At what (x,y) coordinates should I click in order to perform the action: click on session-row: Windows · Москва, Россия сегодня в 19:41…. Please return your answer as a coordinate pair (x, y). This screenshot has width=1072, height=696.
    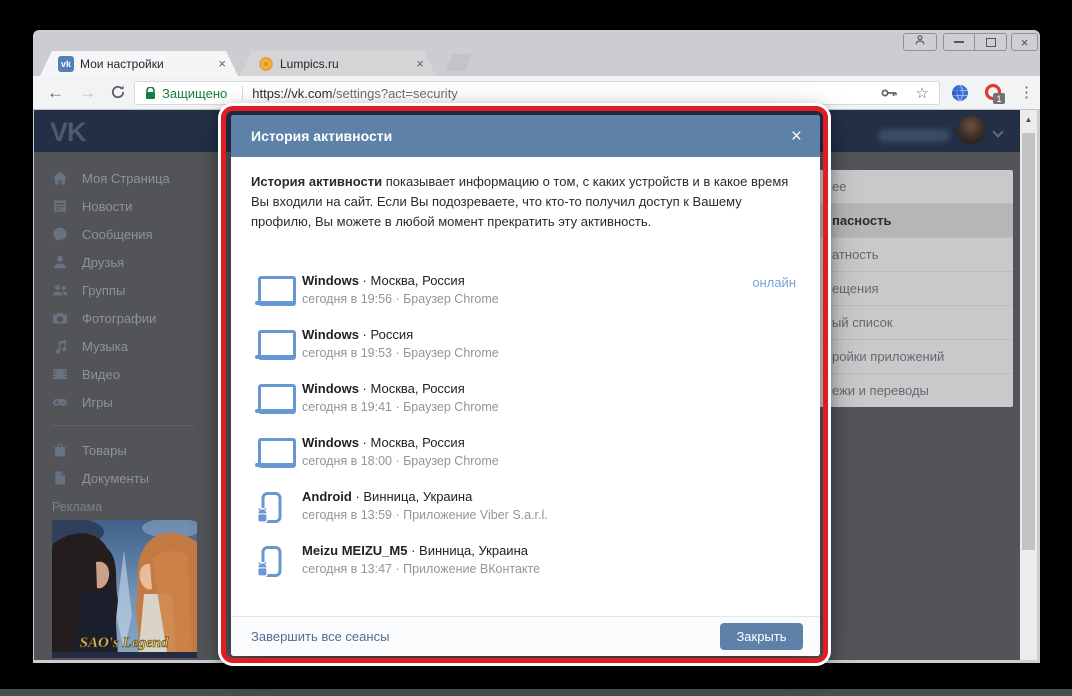
    Looking at the image, I should click on (525, 403).